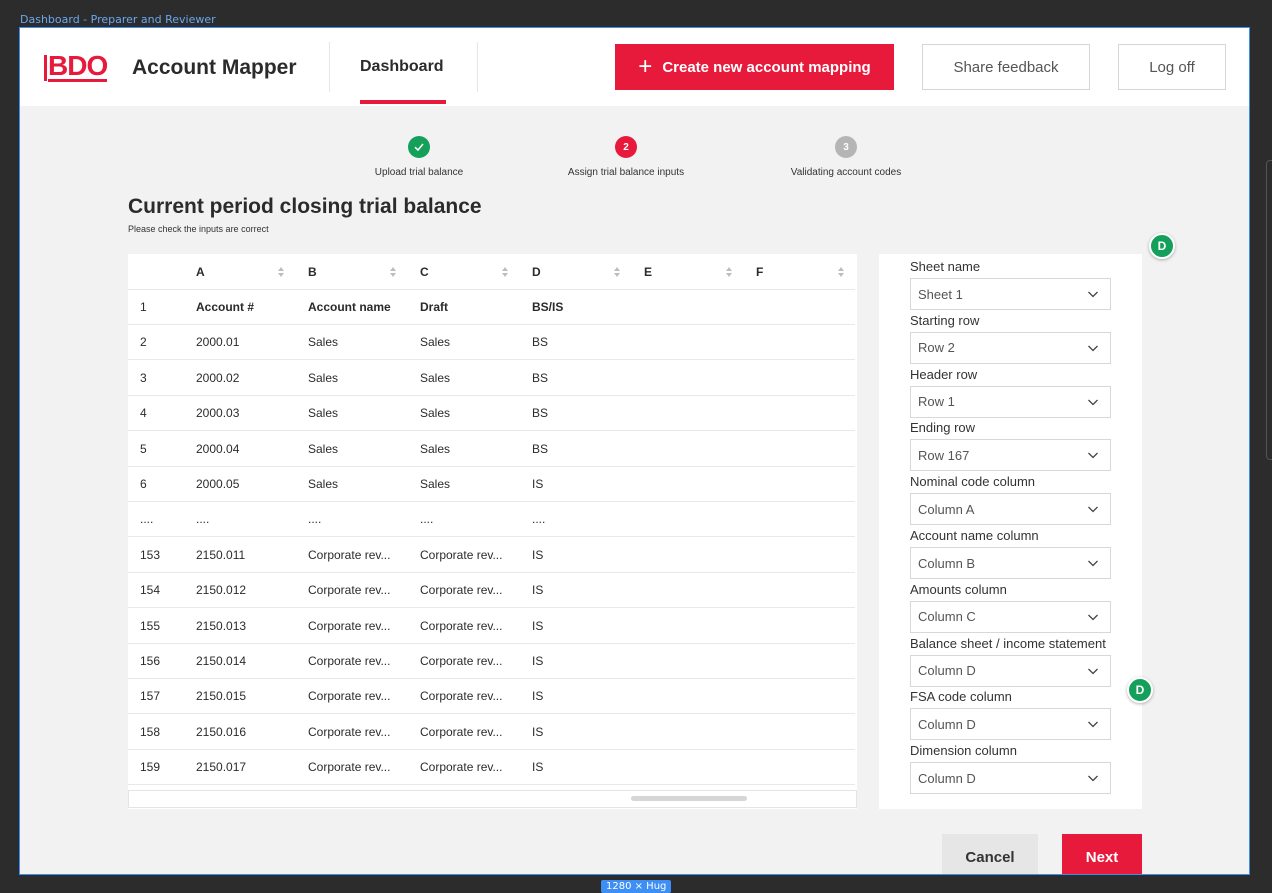 The width and height of the screenshot is (1272, 893). Describe the element at coordinates (947, 778) in the screenshot. I see `select-value: Column D` at that location.